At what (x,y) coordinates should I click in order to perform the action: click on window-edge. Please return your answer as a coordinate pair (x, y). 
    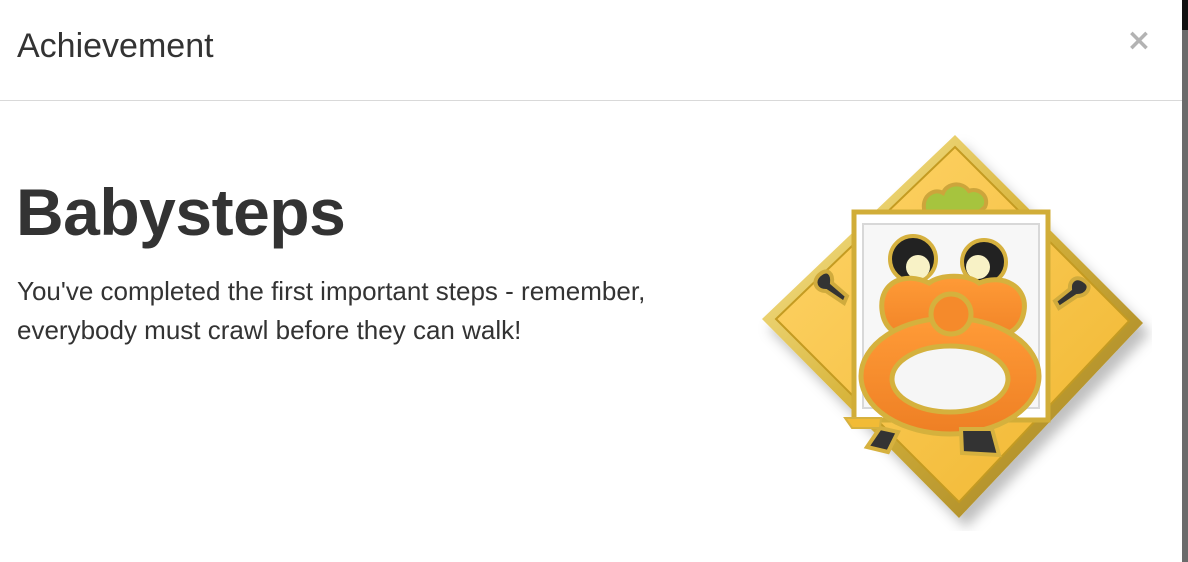
    Looking at the image, I should click on (1185, 281).